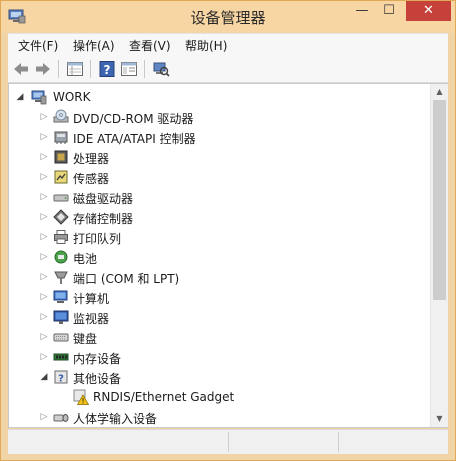 This screenshot has width=456, height=461. What do you see at coordinates (61, 116) in the screenshot?
I see `dvd-drive-icon` at bounding box center [61, 116].